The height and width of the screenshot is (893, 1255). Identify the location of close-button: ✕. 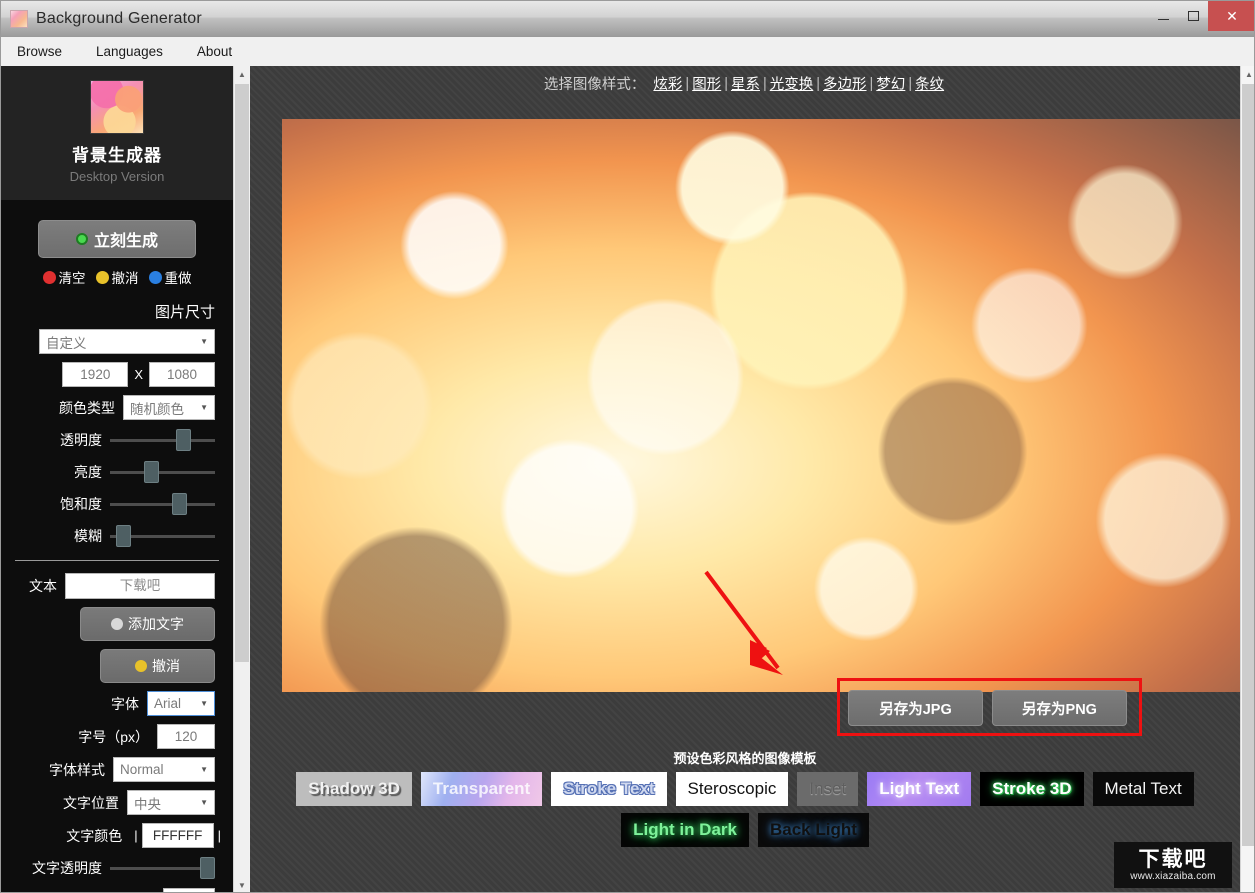
(1231, 16).